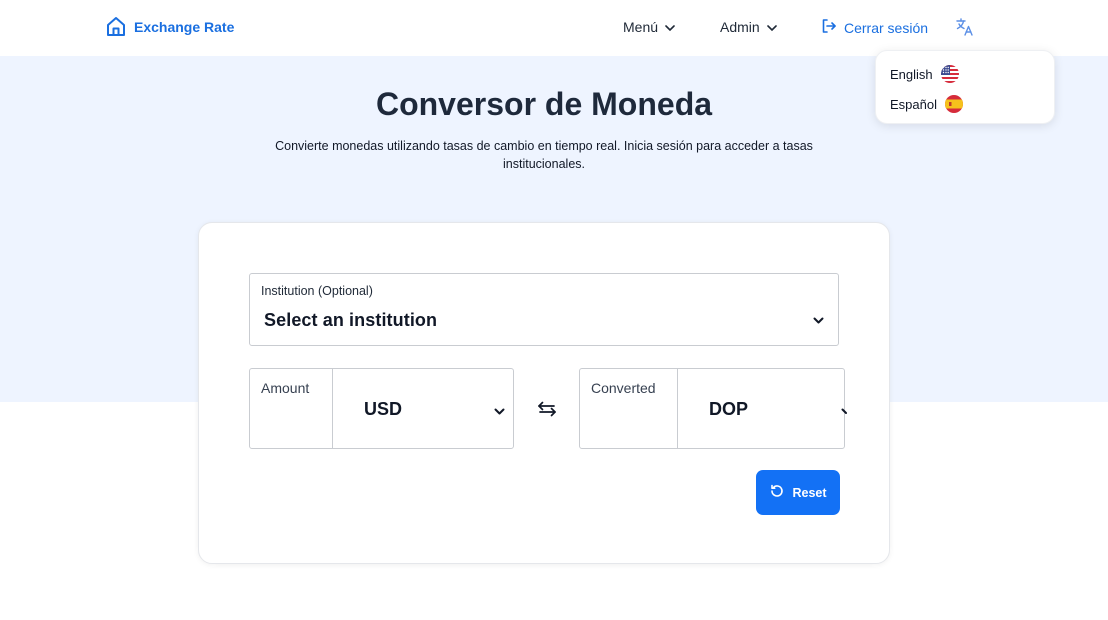  I want to click on amount-input: Amount, so click(291, 408).